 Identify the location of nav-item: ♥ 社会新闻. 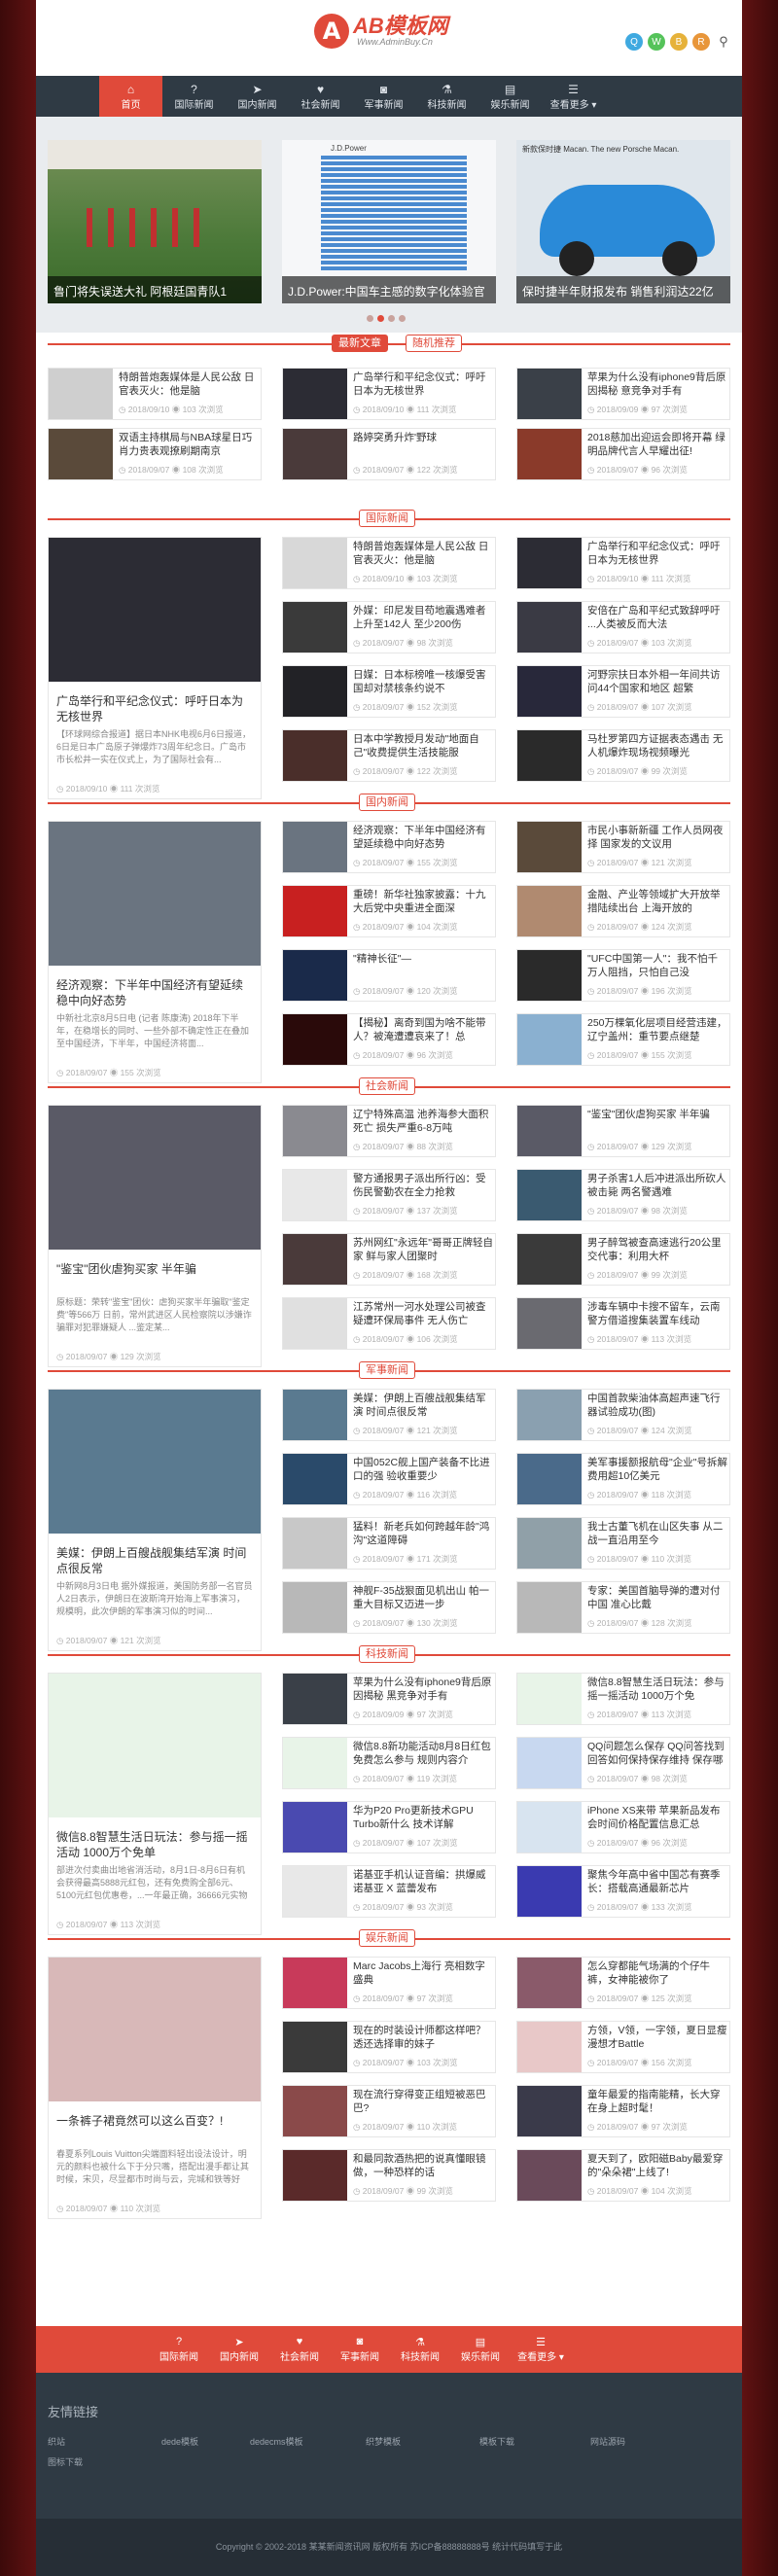
(320, 97).